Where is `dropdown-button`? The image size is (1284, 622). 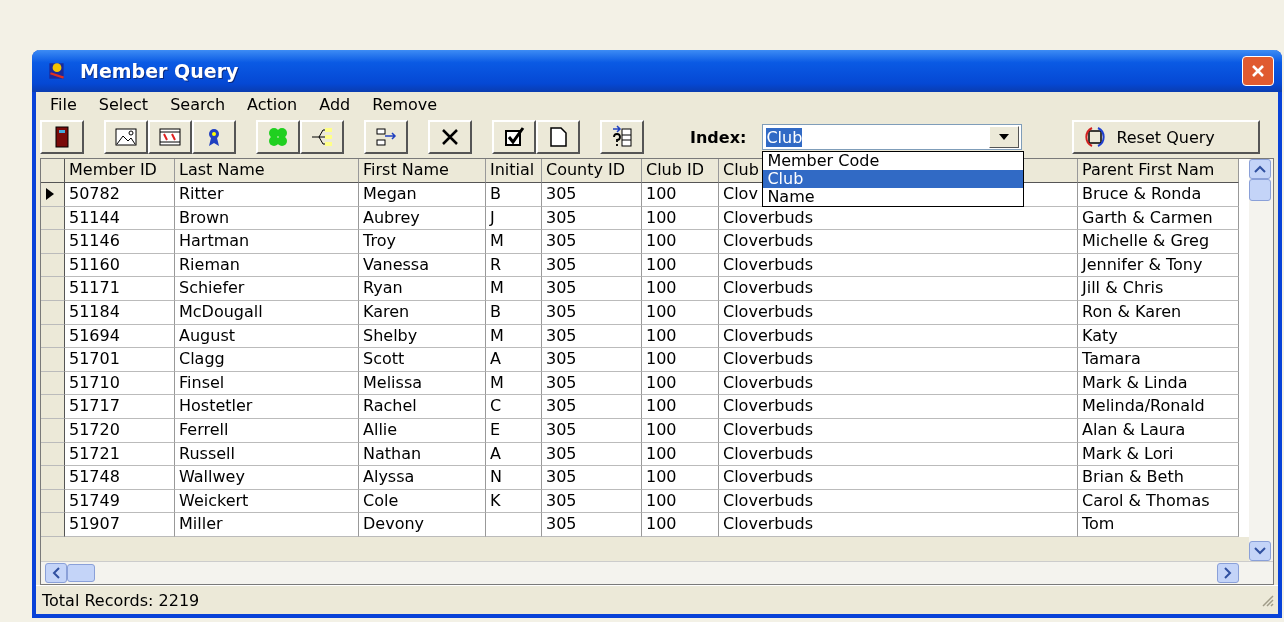 dropdown-button is located at coordinates (1004, 137).